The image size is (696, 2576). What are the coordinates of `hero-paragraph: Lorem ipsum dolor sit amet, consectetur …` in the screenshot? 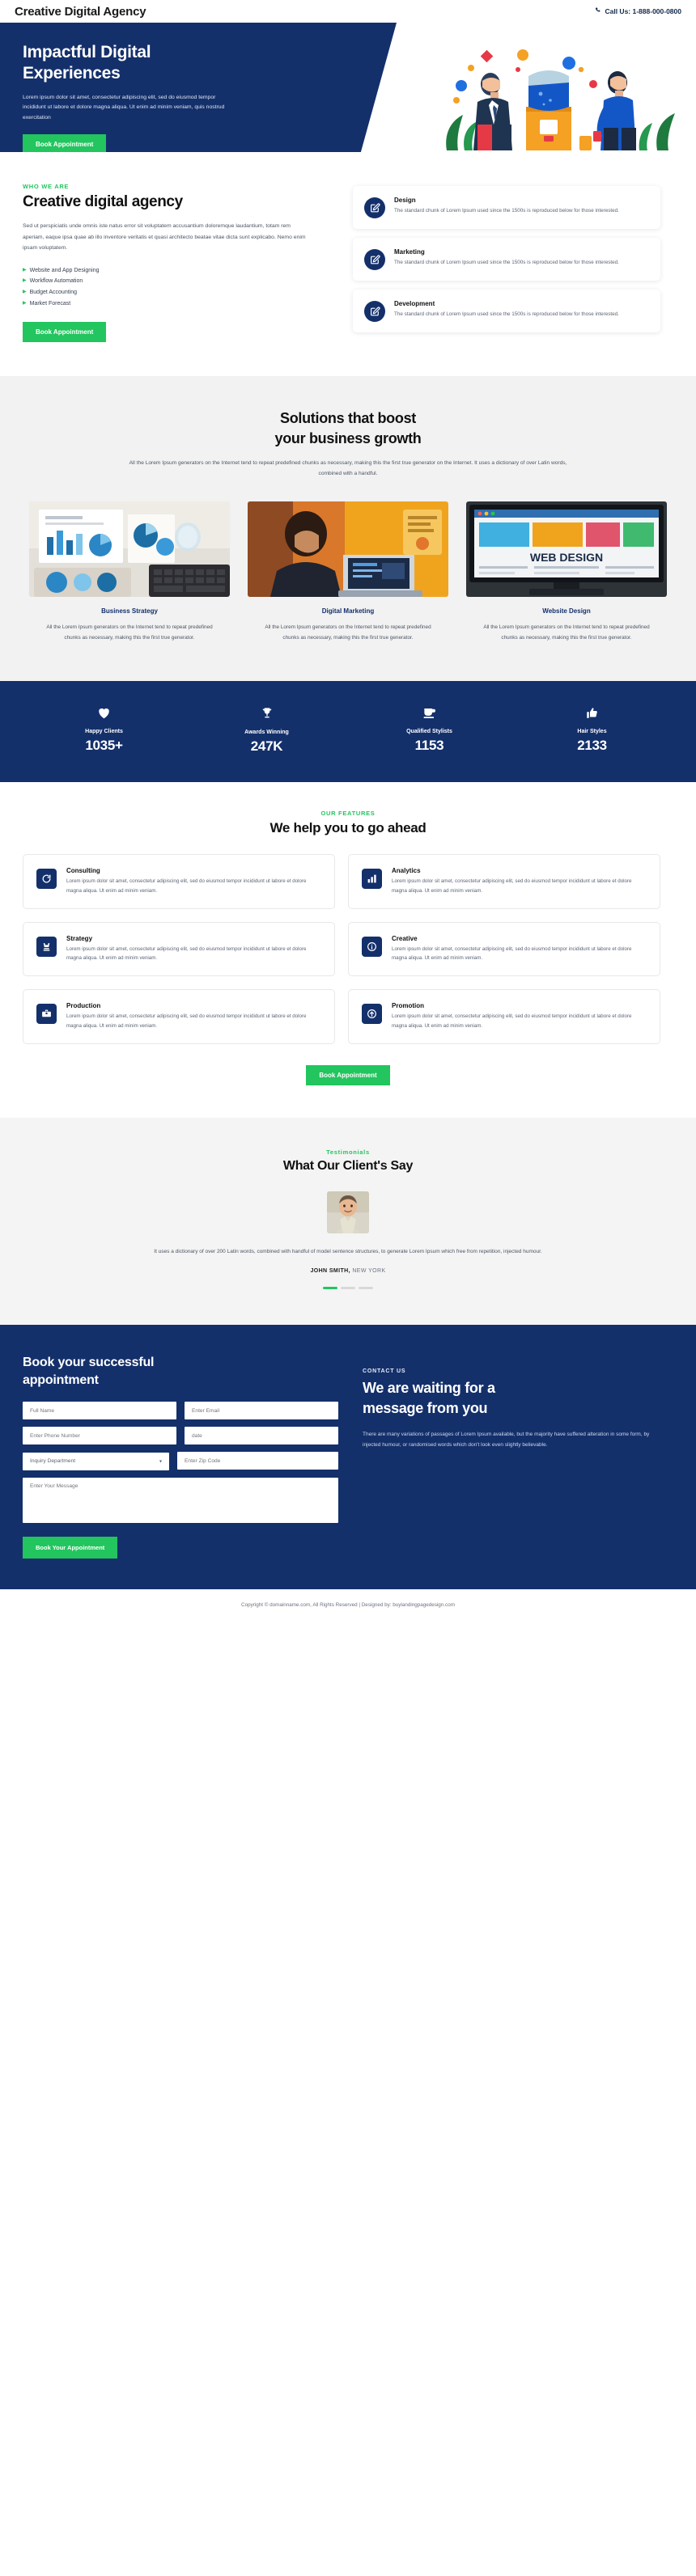 It's located at (124, 108).